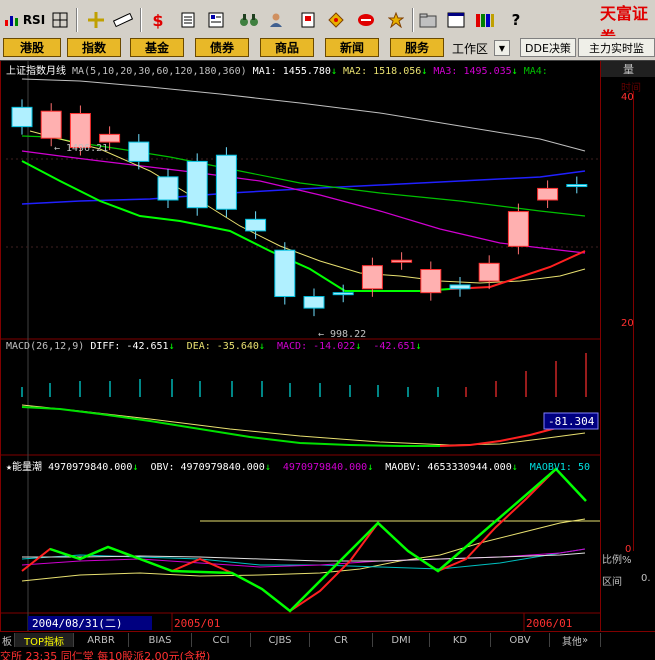  I want to click on tab-cr: CR, so click(341, 640).